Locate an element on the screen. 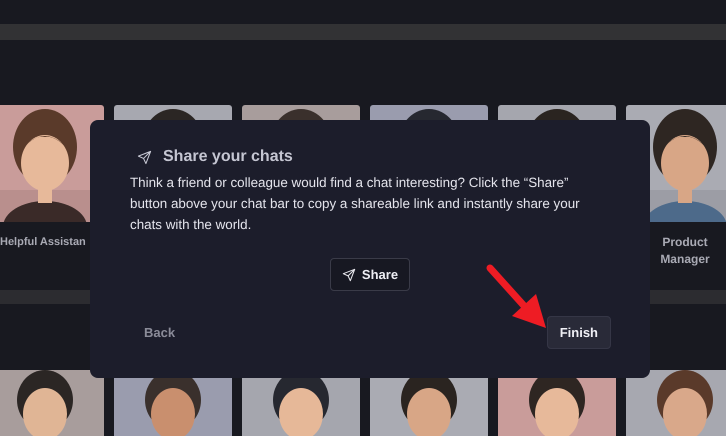  back-button: Back is located at coordinates (160, 332).